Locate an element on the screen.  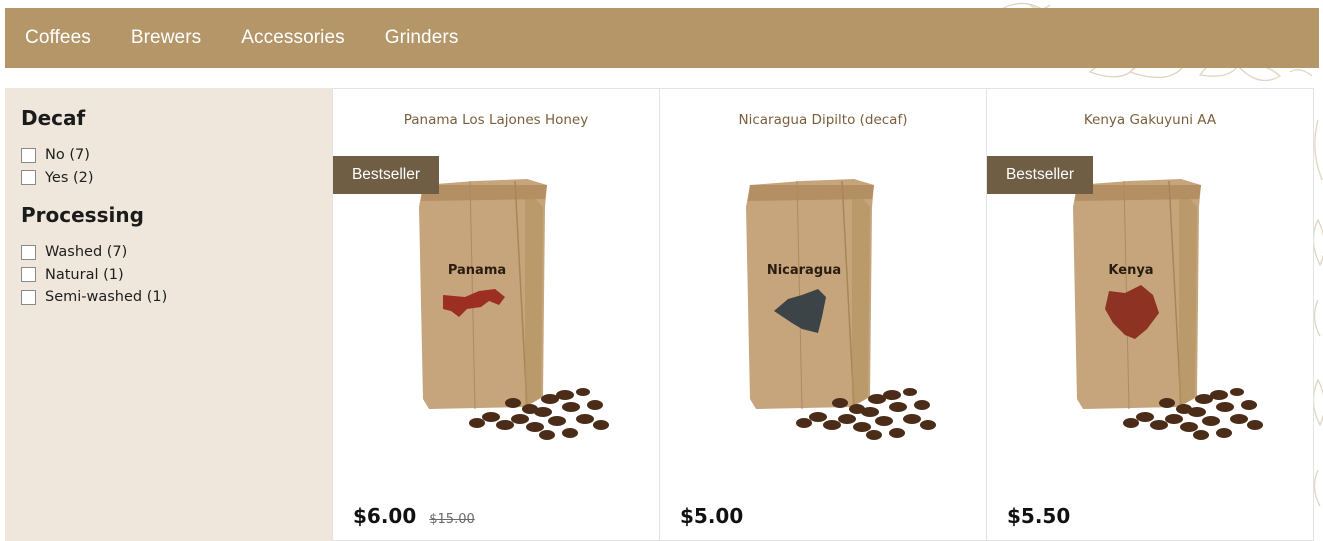
filter-option-label: Washed (7) is located at coordinates (86, 252).